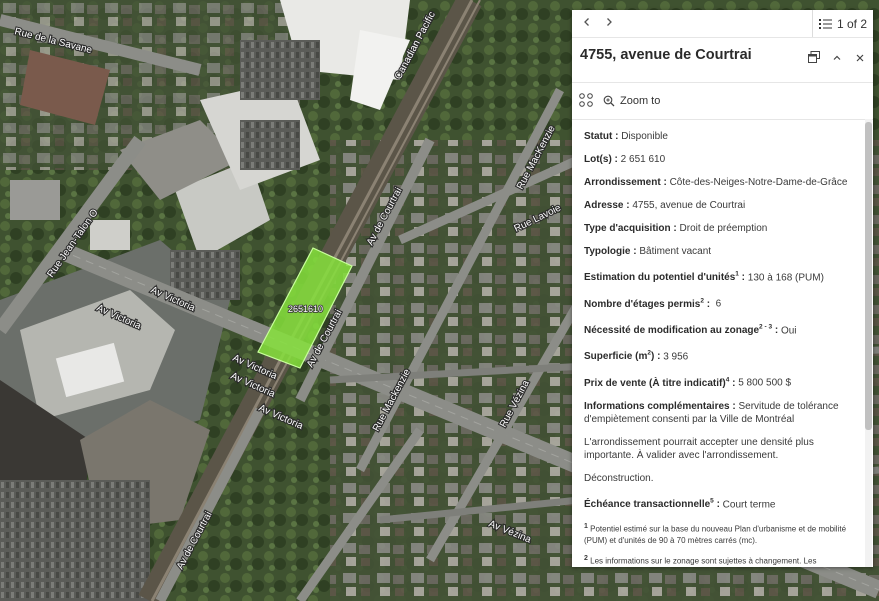 The image size is (879, 601). Describe the element at coordinates (636, 356) in the screenshot. I see `field-superficie: Superficie (m2) : 3 956` at that location.